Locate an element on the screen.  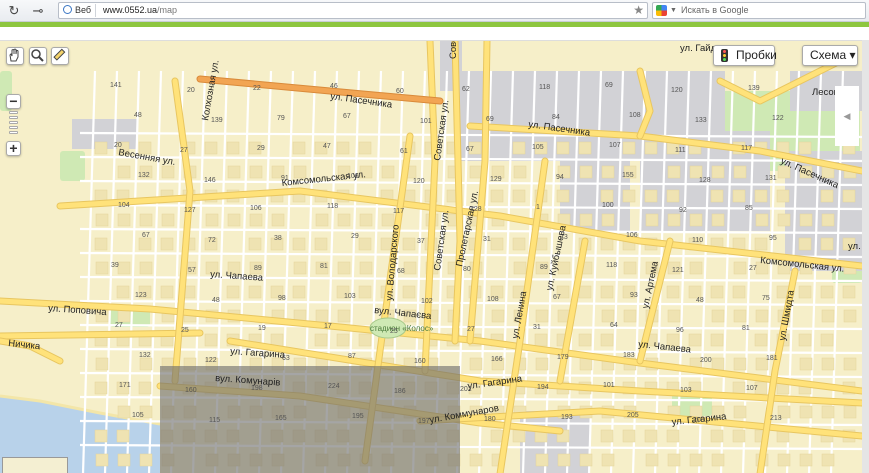
house-number: 160 is located at coordinates (191, 390).